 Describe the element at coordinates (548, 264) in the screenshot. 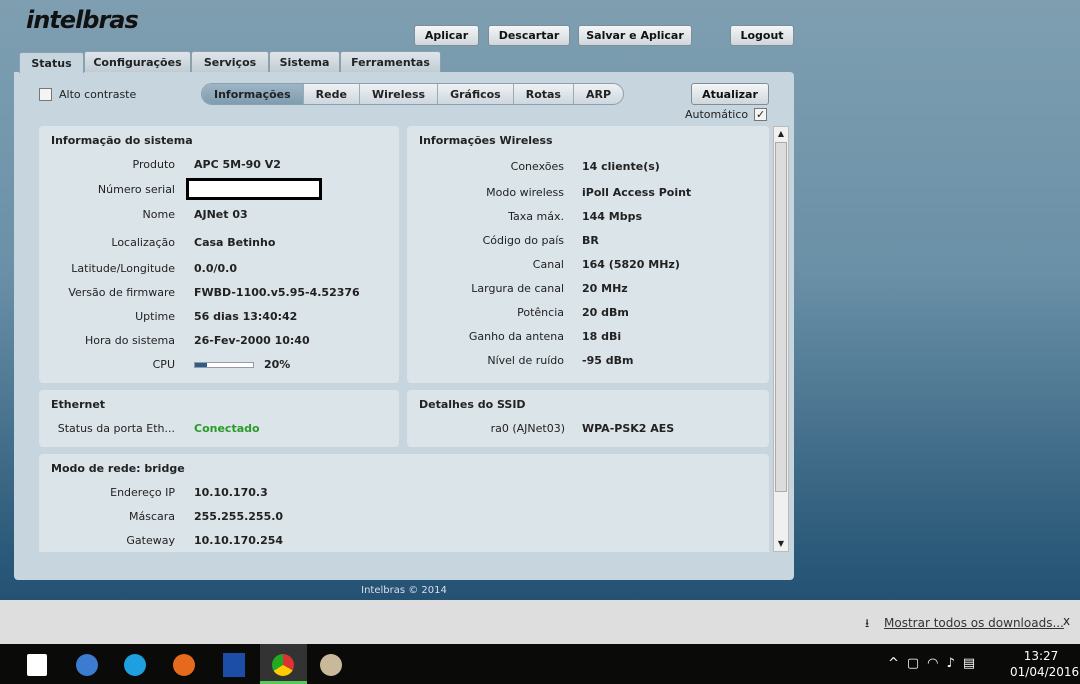

I see `wireless-label: Canal` at that location.